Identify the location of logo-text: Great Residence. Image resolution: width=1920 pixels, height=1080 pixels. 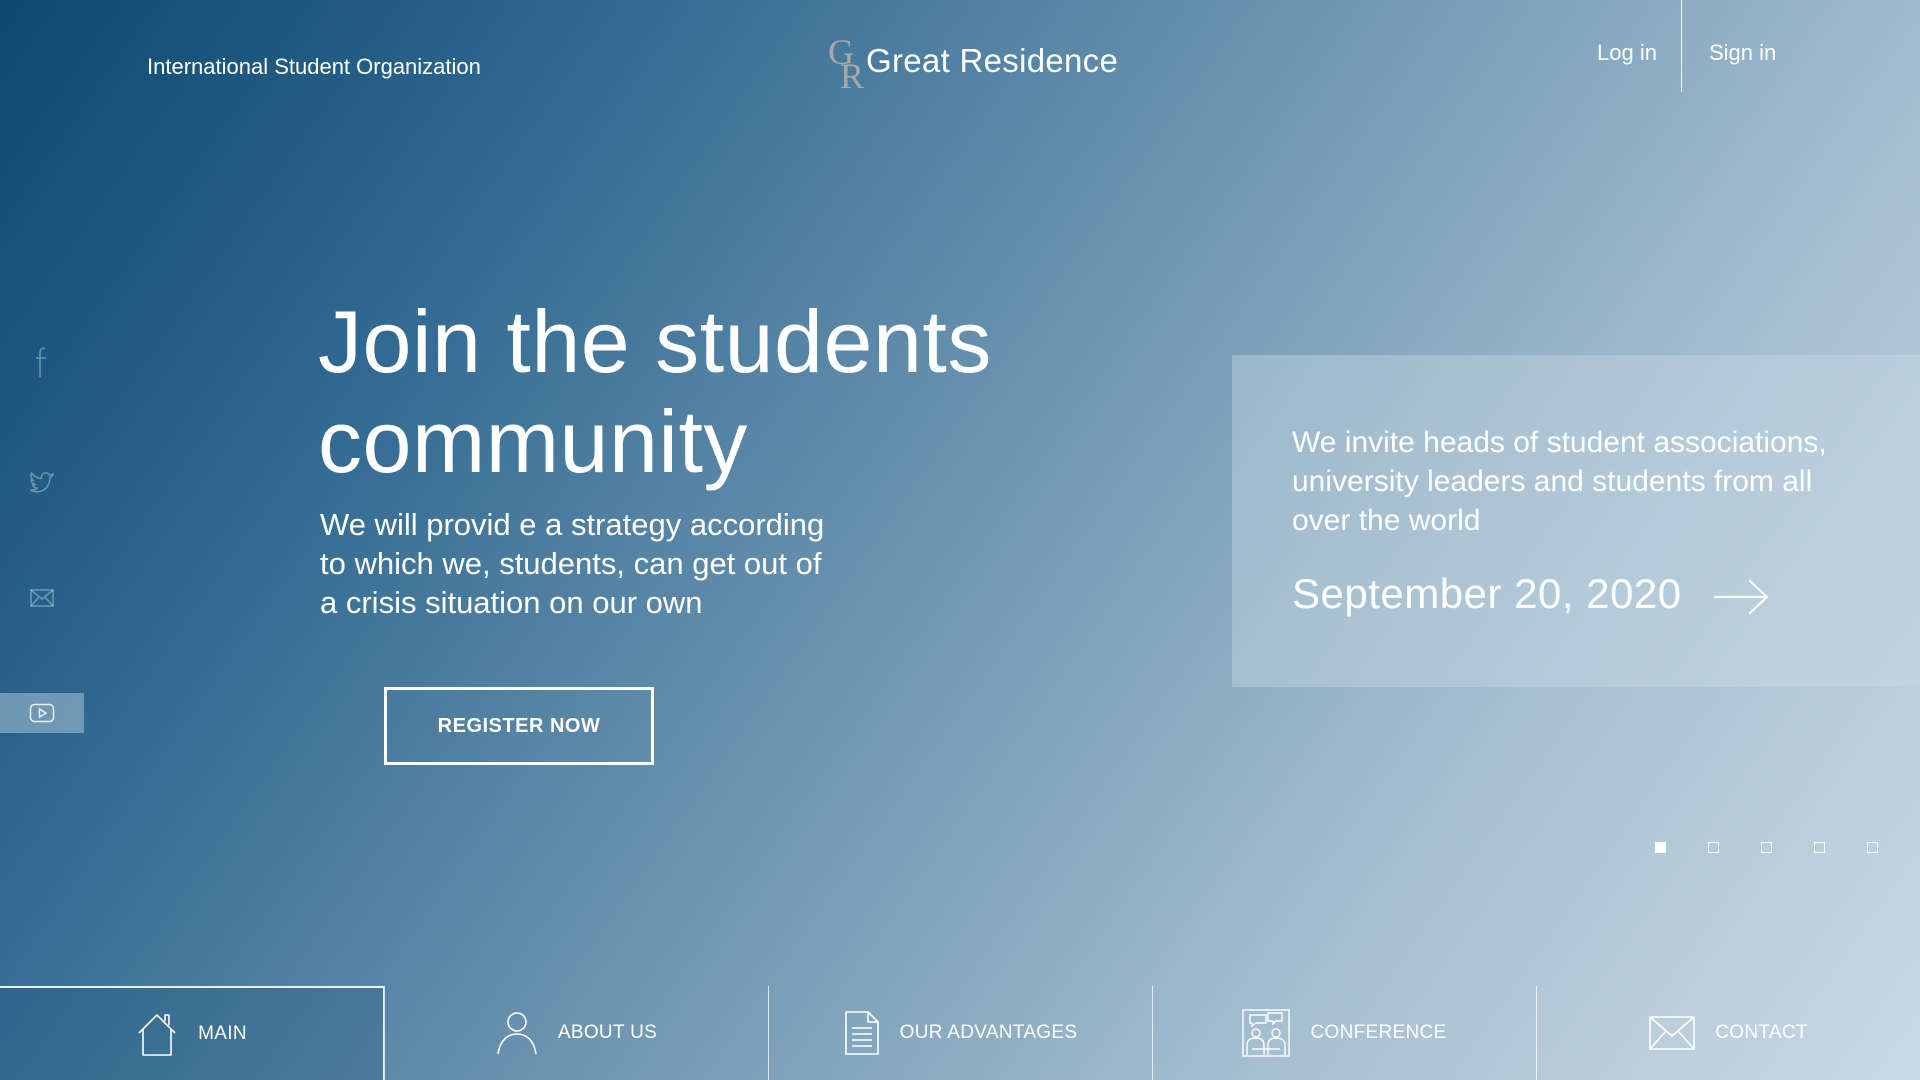
(992, 60).